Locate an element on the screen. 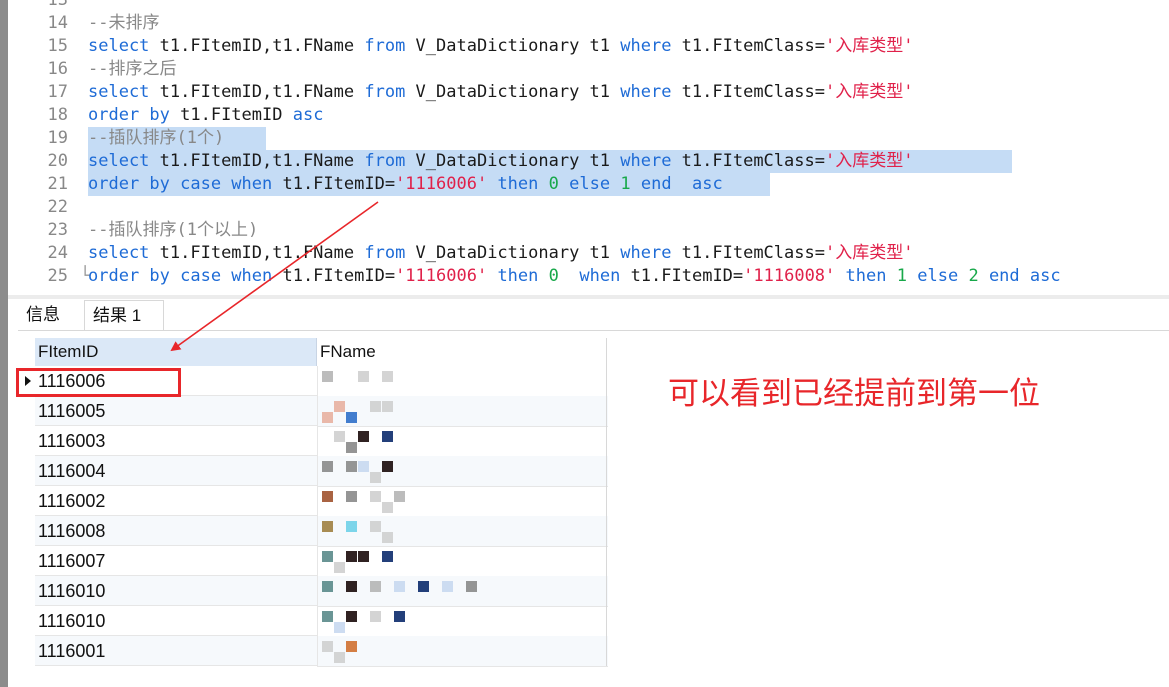  table-row: 1116007 is located at coordinates (313, 561).